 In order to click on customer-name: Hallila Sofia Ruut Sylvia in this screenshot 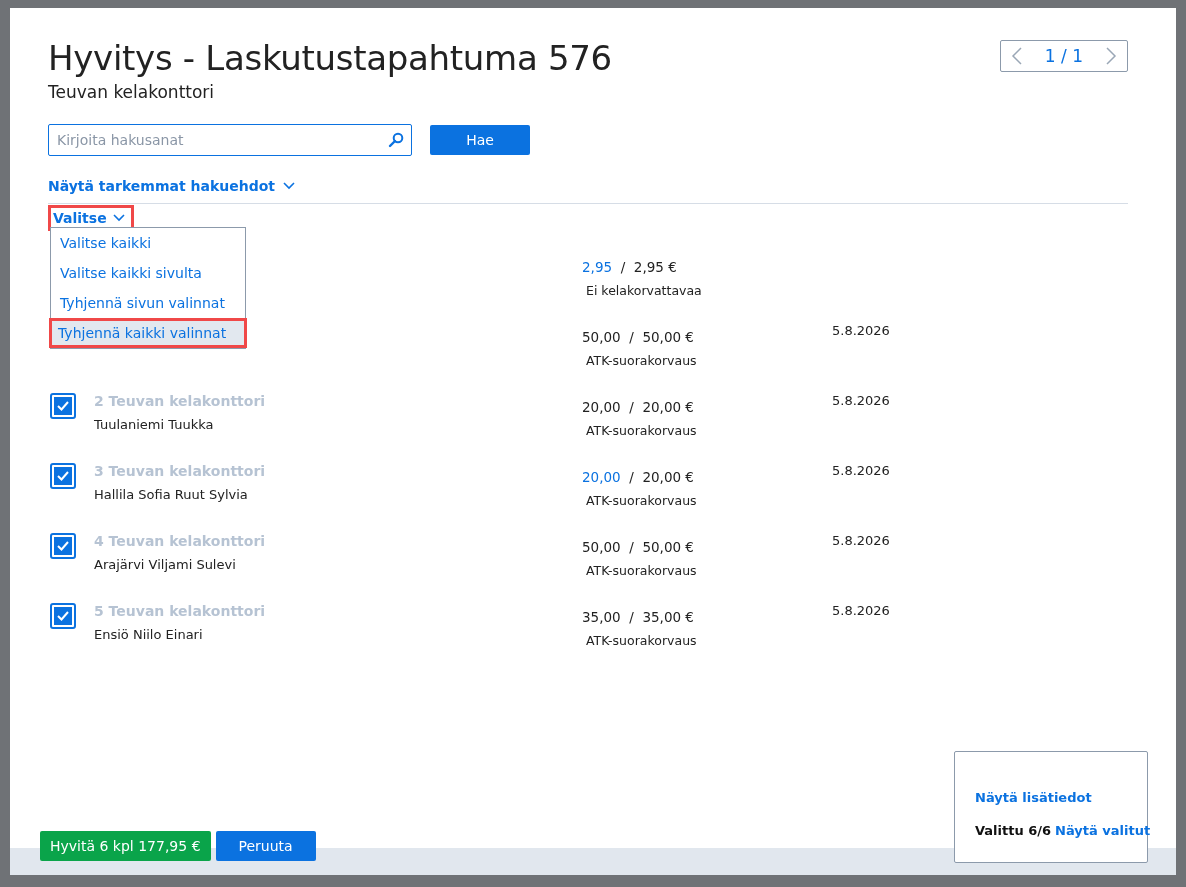, I will do `click(171, 494)`.